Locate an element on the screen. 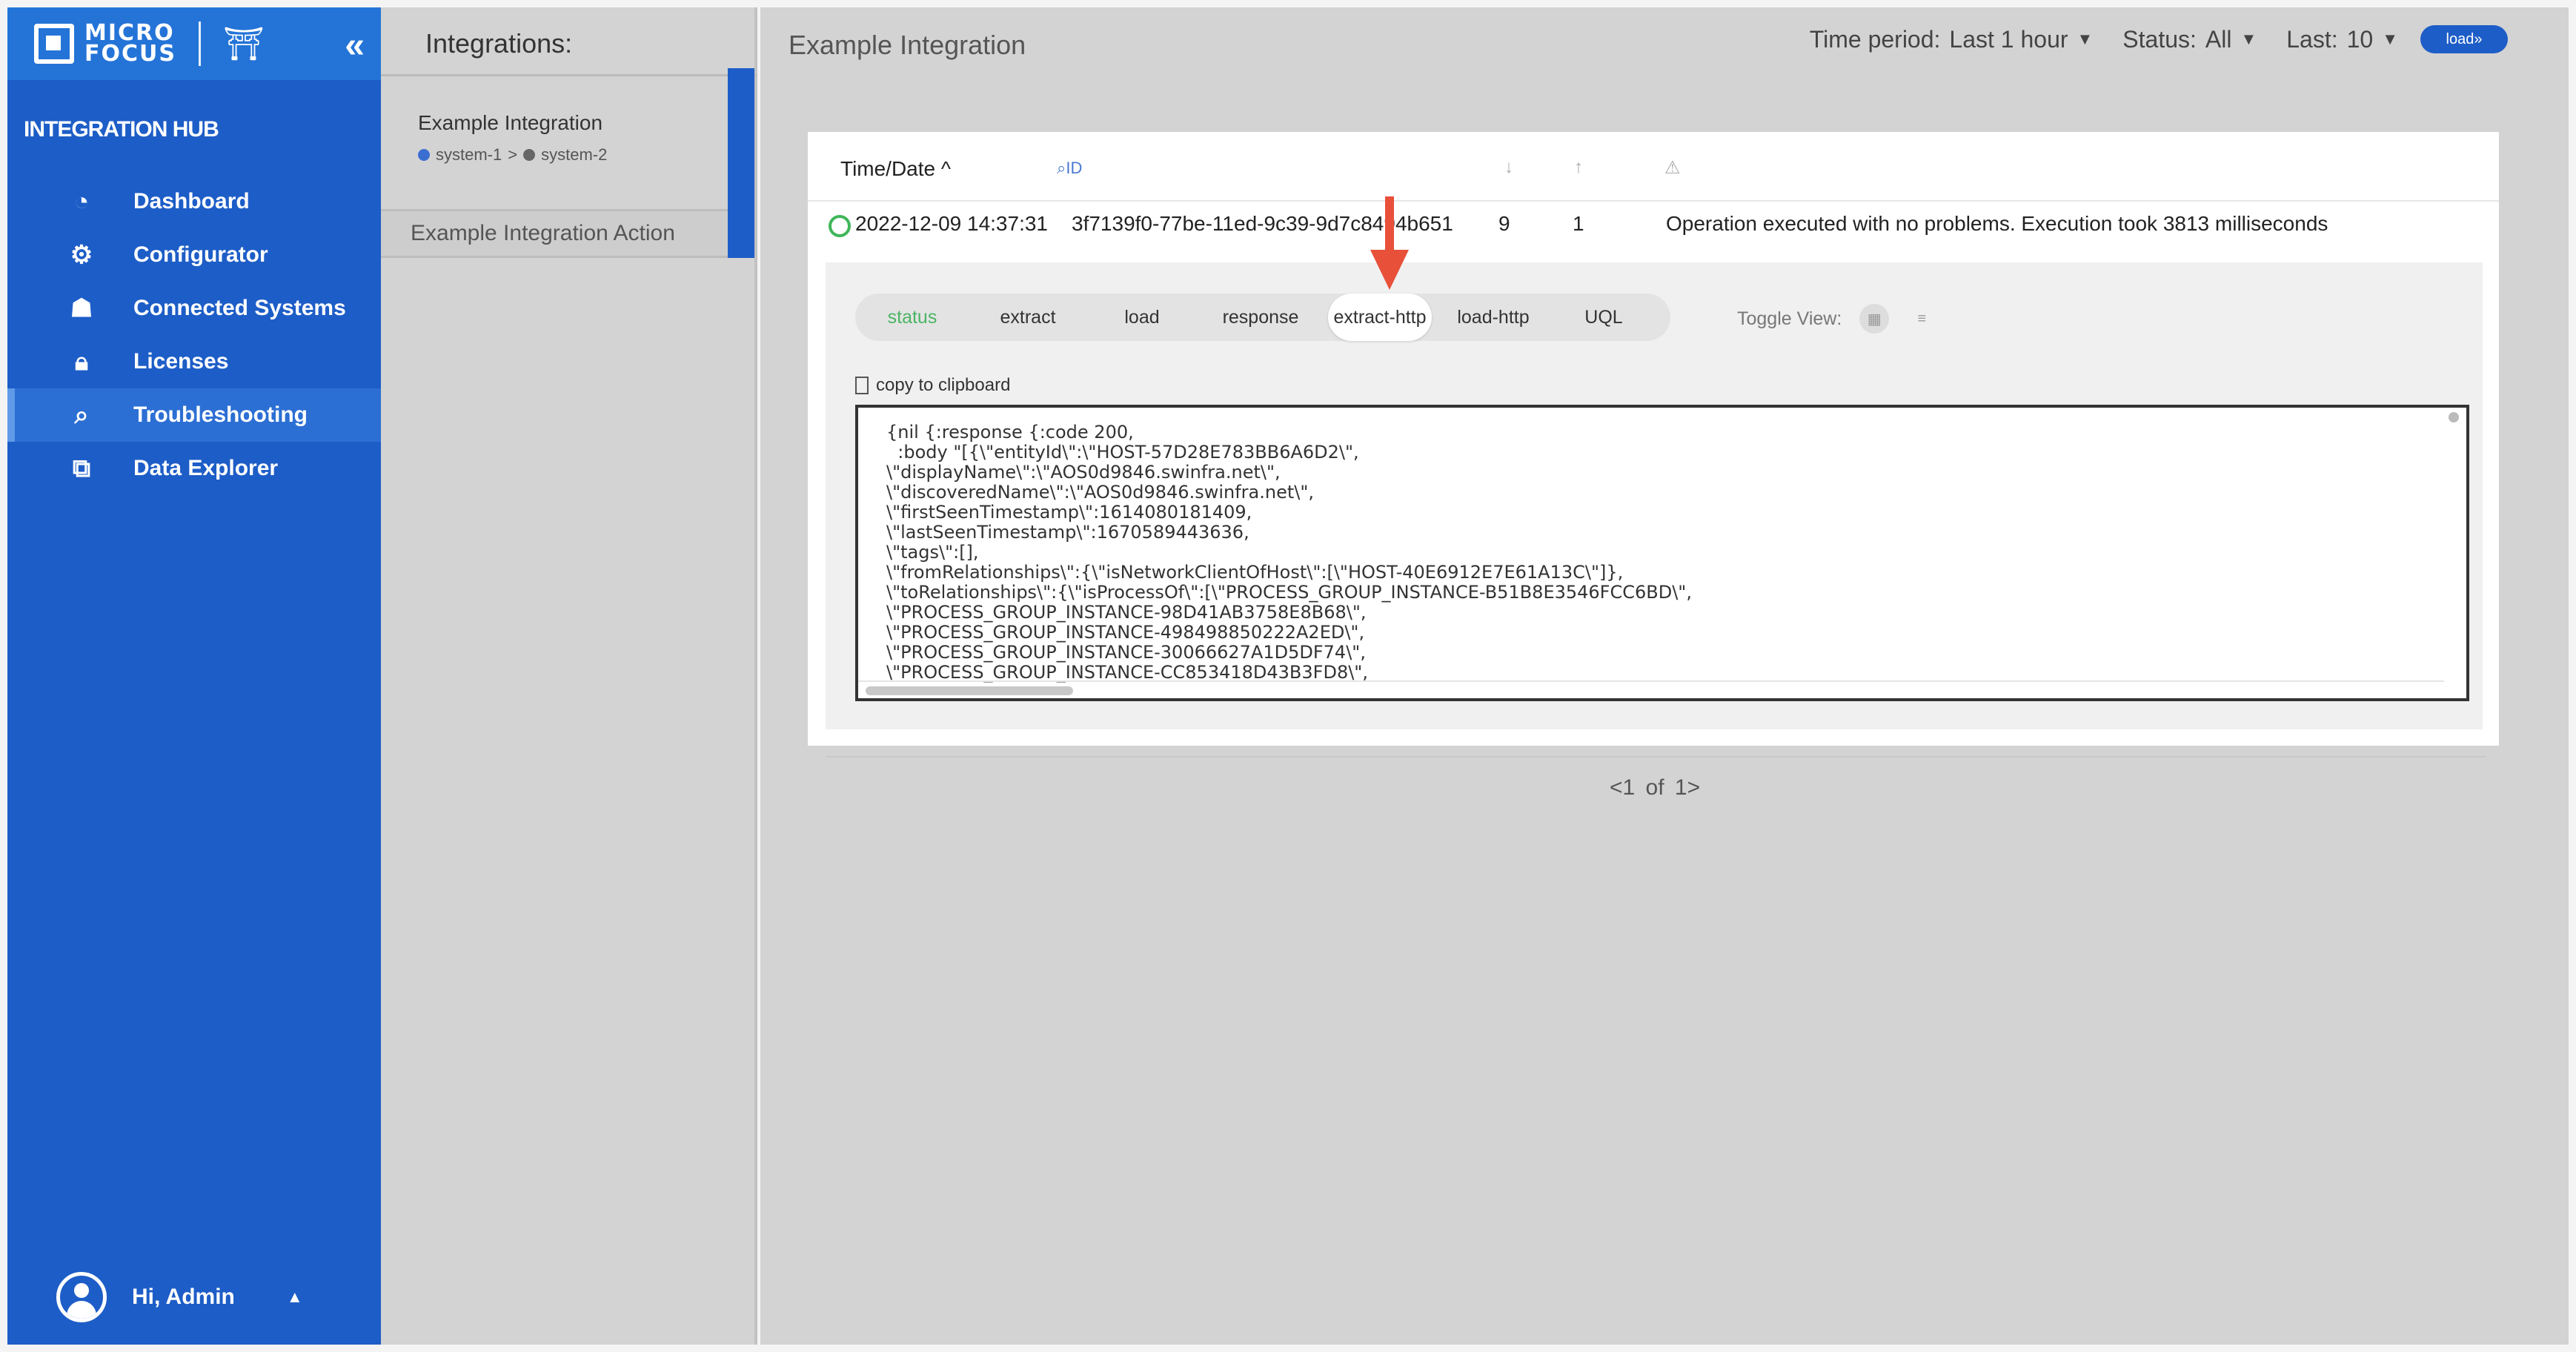  tab-extract-http: extract-http is located at coordinates (1380, 317).